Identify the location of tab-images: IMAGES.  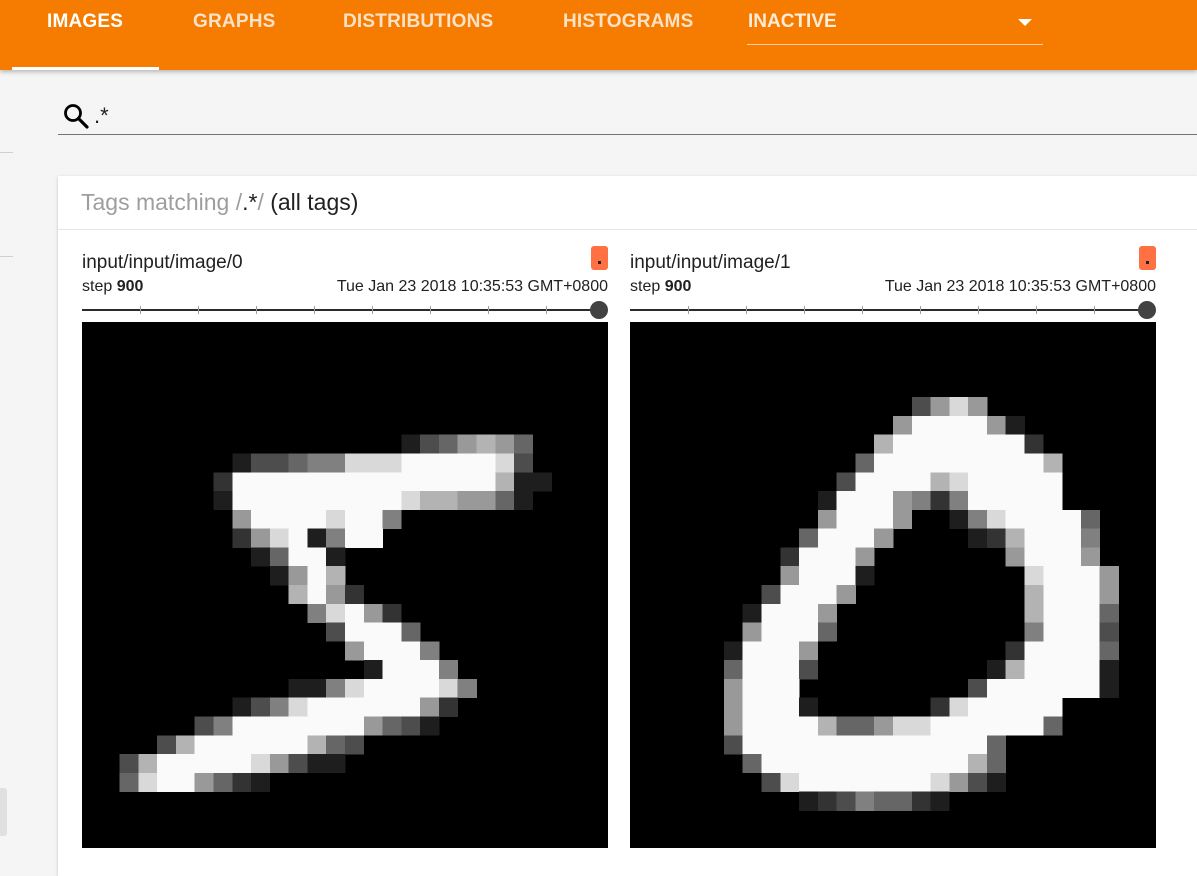
(85, 35).